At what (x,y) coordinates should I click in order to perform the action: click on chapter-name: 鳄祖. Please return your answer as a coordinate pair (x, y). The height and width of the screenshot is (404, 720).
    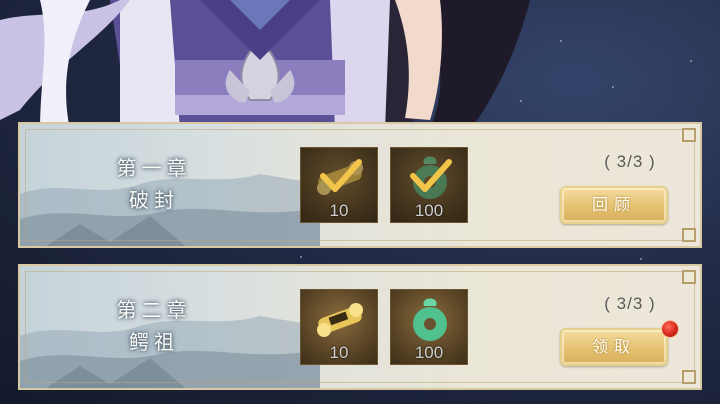
    Looking at the image, I should click on (154, 342).